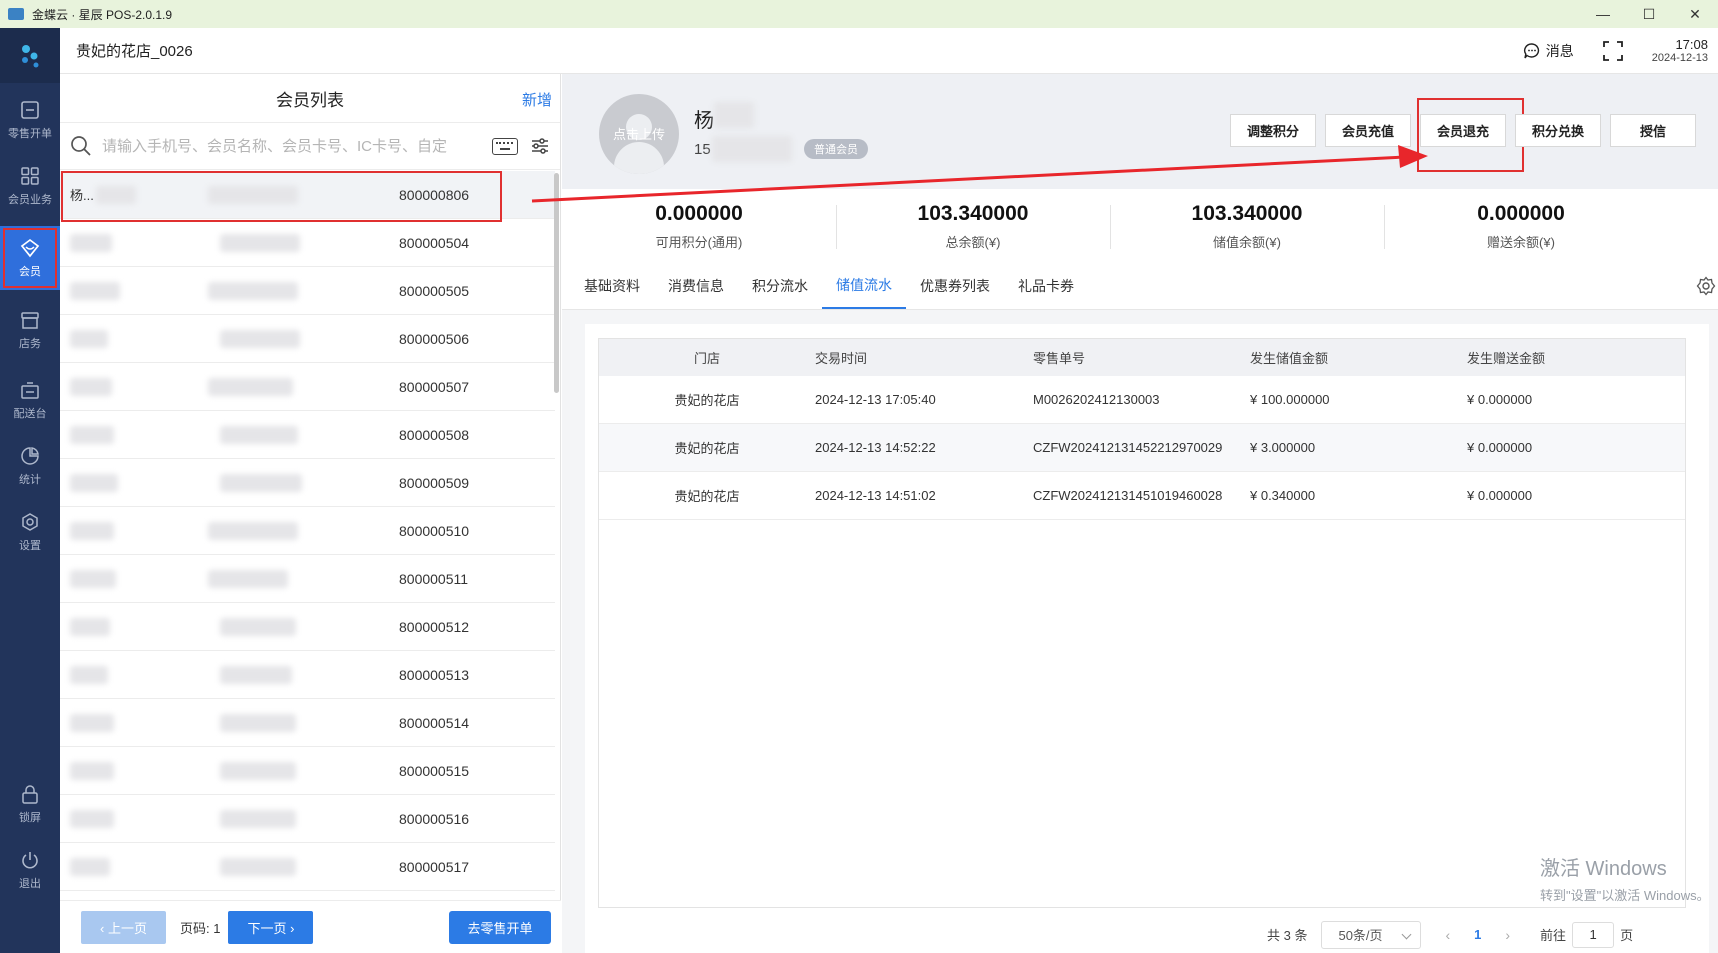  What do you see at coordinates (307, 531) in the screenshot?
I see `member-row: 800000510` at bounding box center [307, 531].